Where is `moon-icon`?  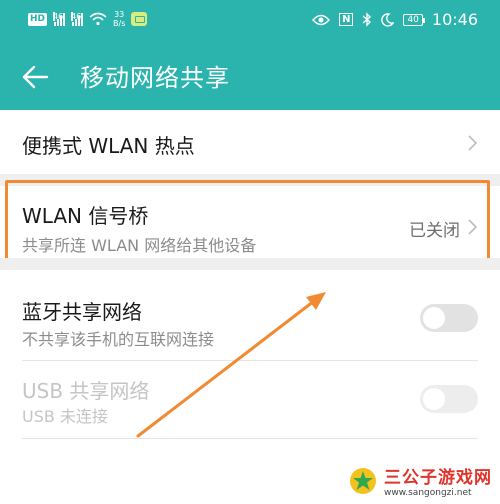
moon-icon is located at coordinates (388, 19).